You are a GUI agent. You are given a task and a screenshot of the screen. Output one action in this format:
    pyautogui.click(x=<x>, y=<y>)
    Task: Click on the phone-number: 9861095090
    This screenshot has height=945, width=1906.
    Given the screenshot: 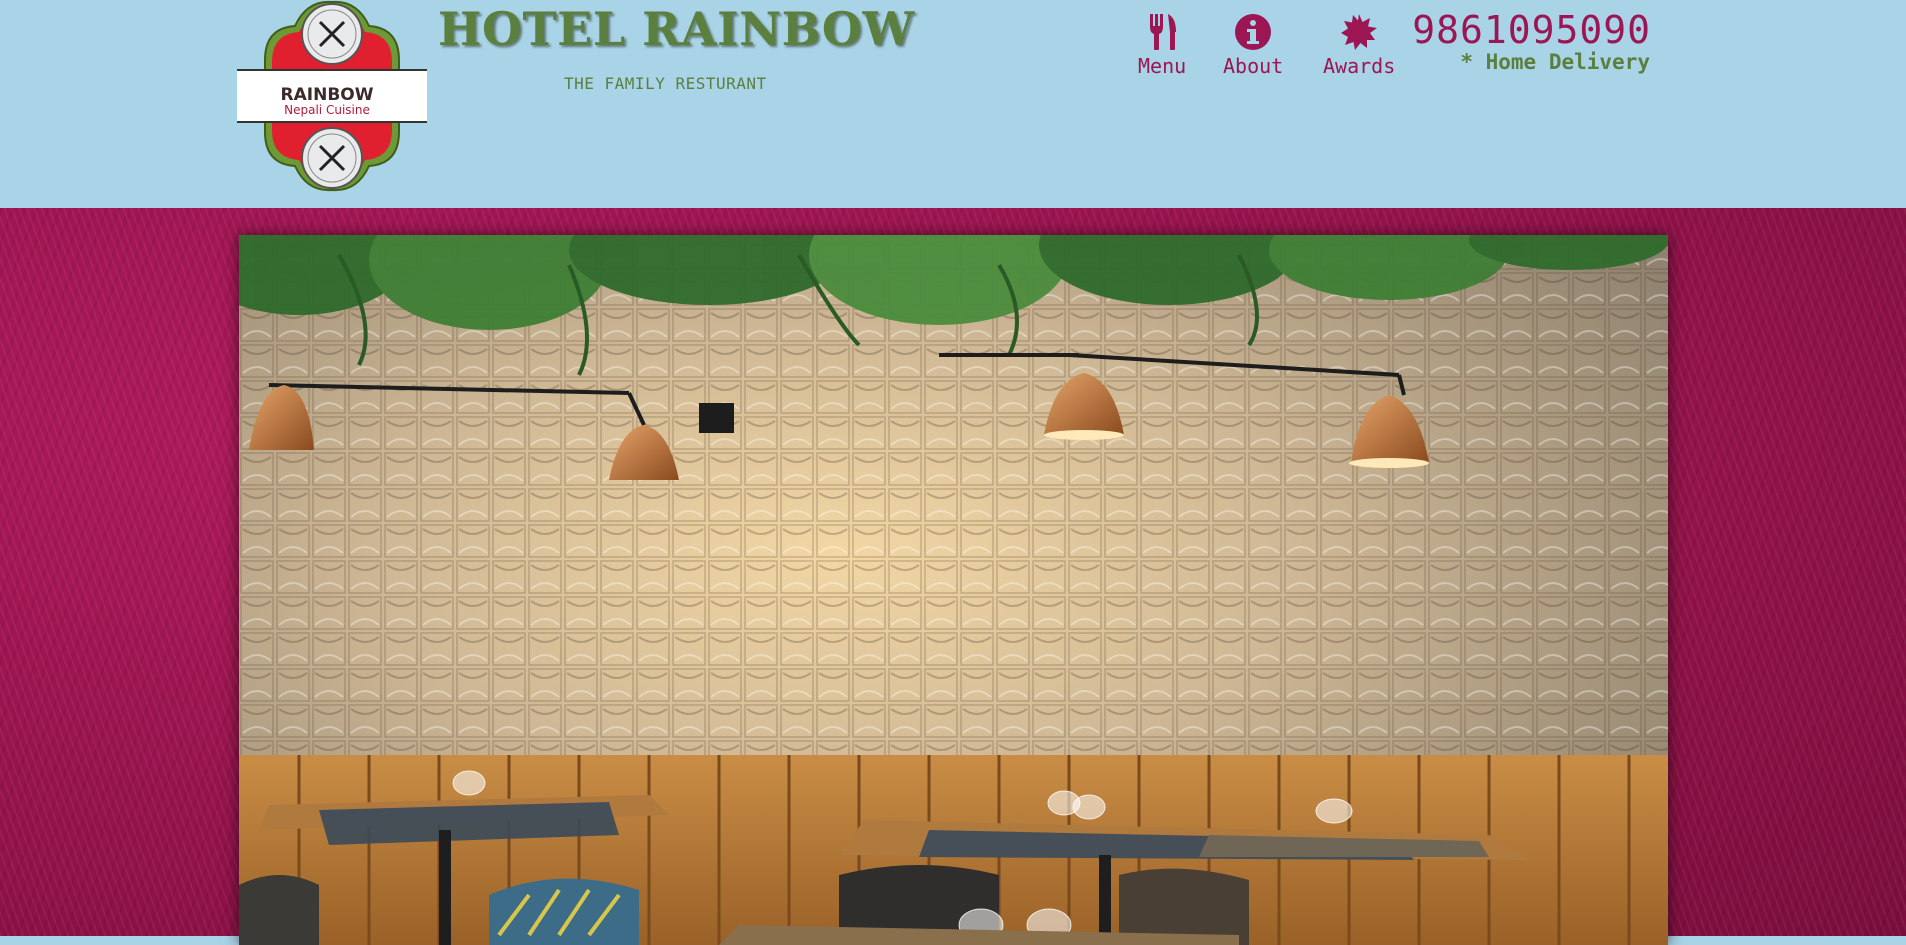 What is the action you would take?
    pyautogui.click(x=1531, y=30)
    